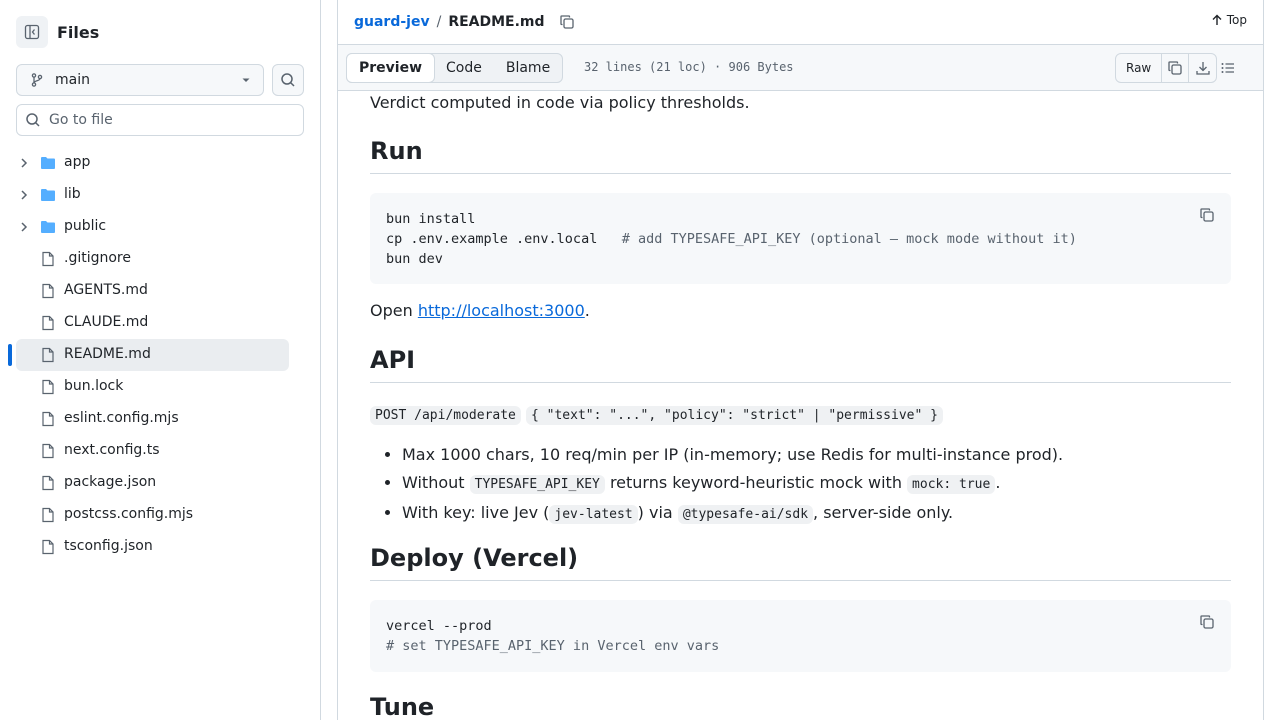 The image size is (1280, 720). I want to click on tree-item-label: app, so click(77, 162).